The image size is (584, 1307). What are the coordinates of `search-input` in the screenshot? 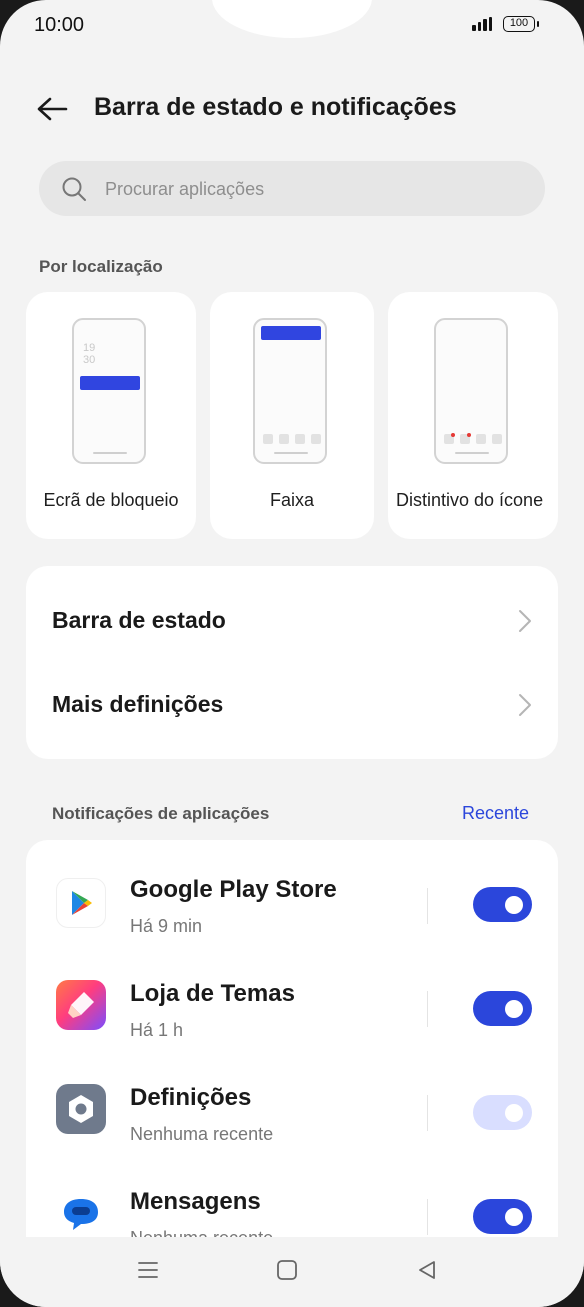 It's located at (315, 189).